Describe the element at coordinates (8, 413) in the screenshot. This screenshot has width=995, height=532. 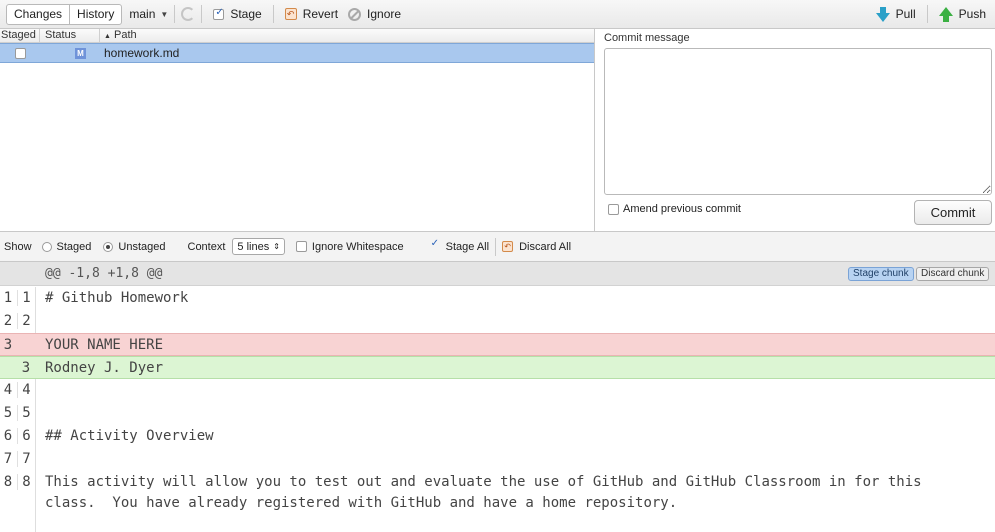
I see `old-line-number: 5` at that location.